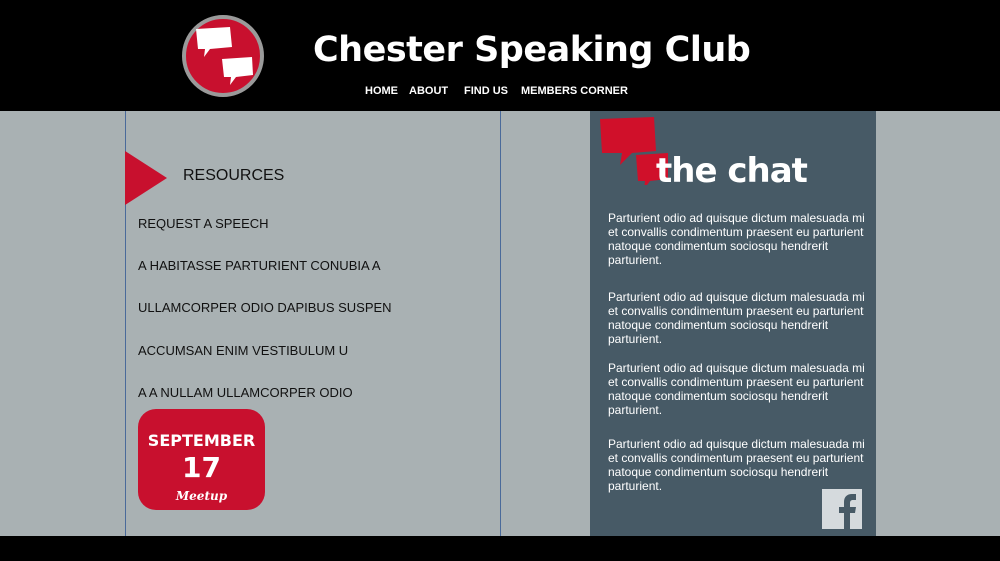  I want to click on site-title: Chester Speaking Club, so click(532, 50).